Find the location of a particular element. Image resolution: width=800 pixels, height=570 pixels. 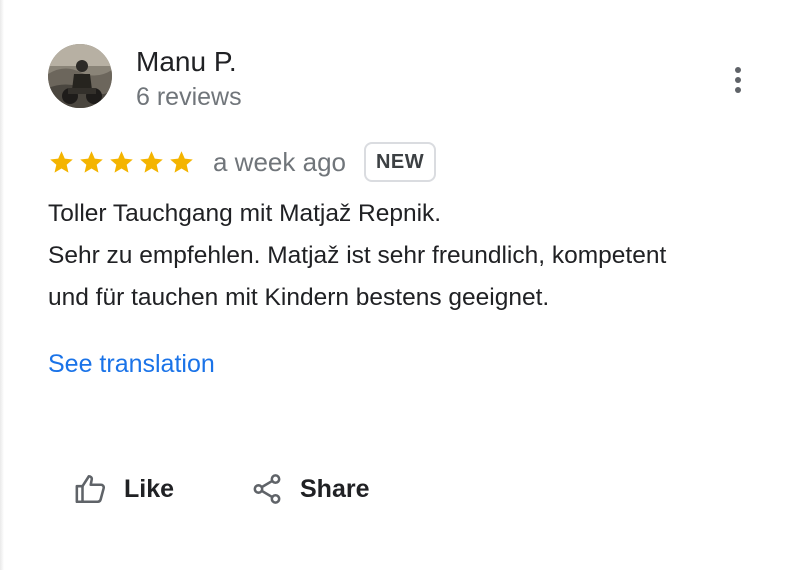

avatar is located at coordinates (80, 76).